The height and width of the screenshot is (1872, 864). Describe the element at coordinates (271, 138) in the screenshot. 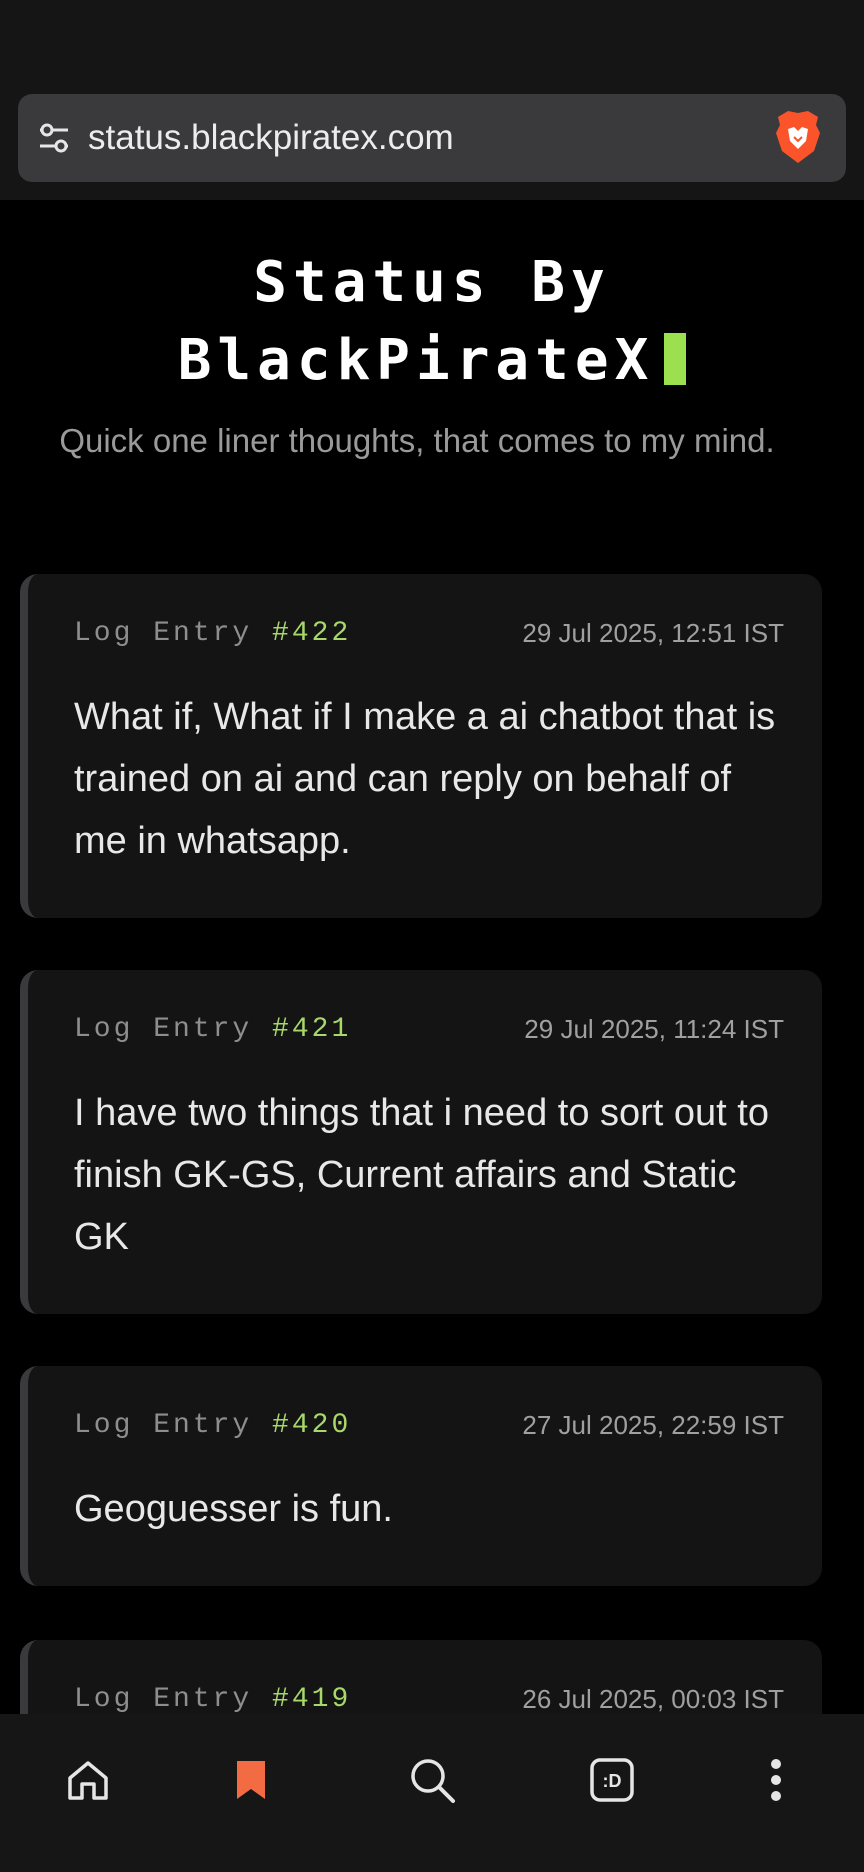

I see `url-text: status.blackpiratex.com` at that location.